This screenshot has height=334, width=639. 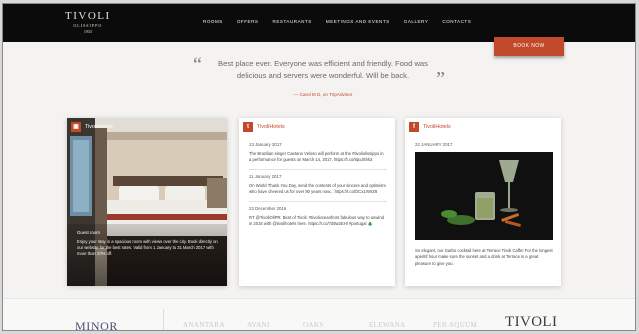 I want to click on brand-divider, so click(x=163, y=319).